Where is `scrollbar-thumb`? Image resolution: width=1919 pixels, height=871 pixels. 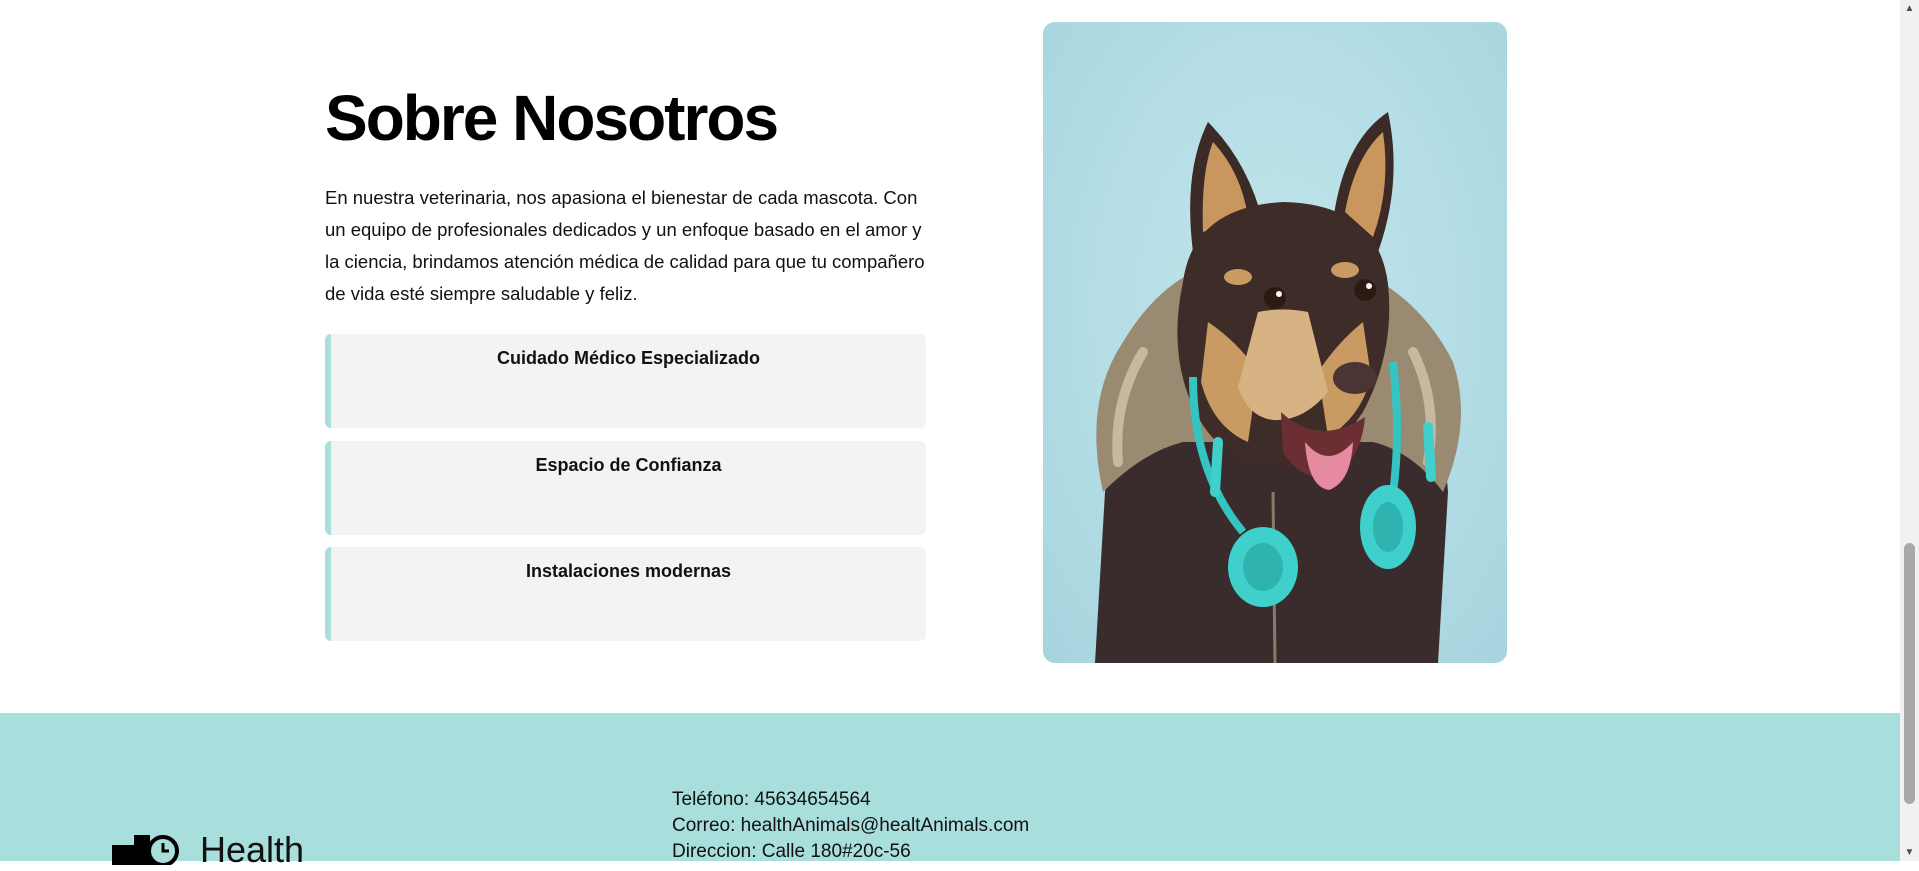
scrollbar-thumb is located at coordinates (1909, 673).